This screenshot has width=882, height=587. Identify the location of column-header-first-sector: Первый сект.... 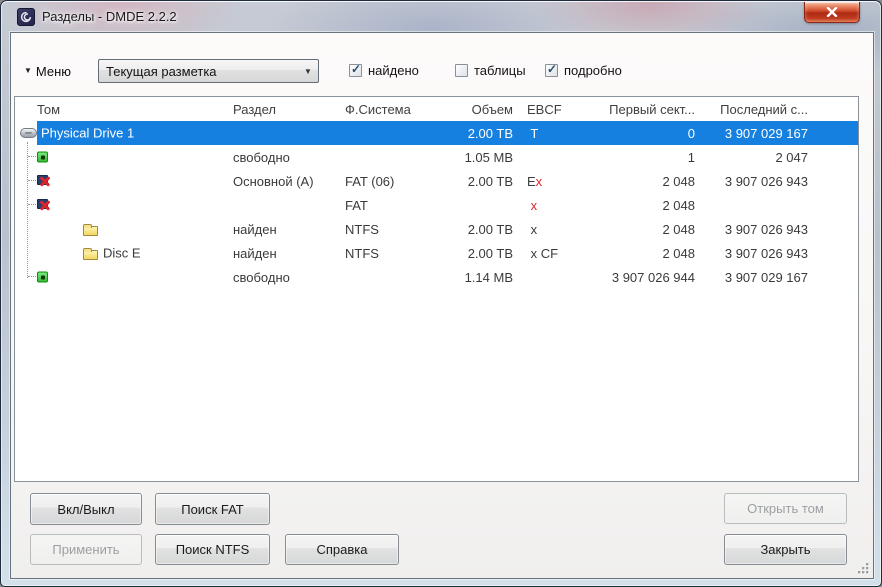
(645, 109).